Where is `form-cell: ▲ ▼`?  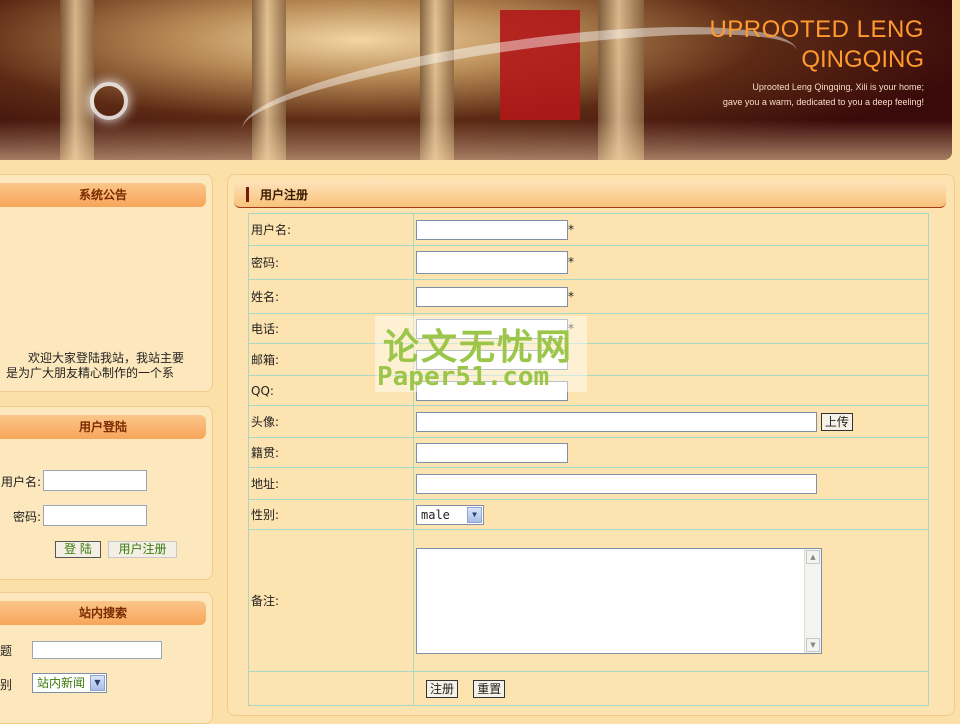
form-cell: ▲ ▼ is located at coordinates (671, 600).